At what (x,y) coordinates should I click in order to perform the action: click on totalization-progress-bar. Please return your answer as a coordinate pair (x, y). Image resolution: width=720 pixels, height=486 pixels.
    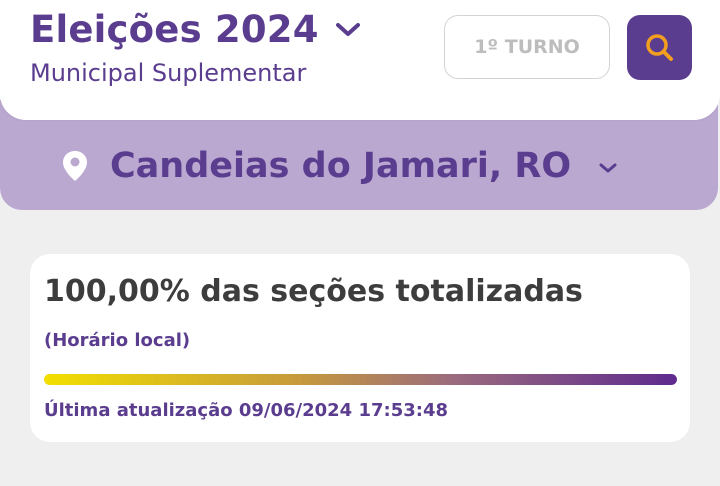
    Looking at the image, I should click on (360, 379).